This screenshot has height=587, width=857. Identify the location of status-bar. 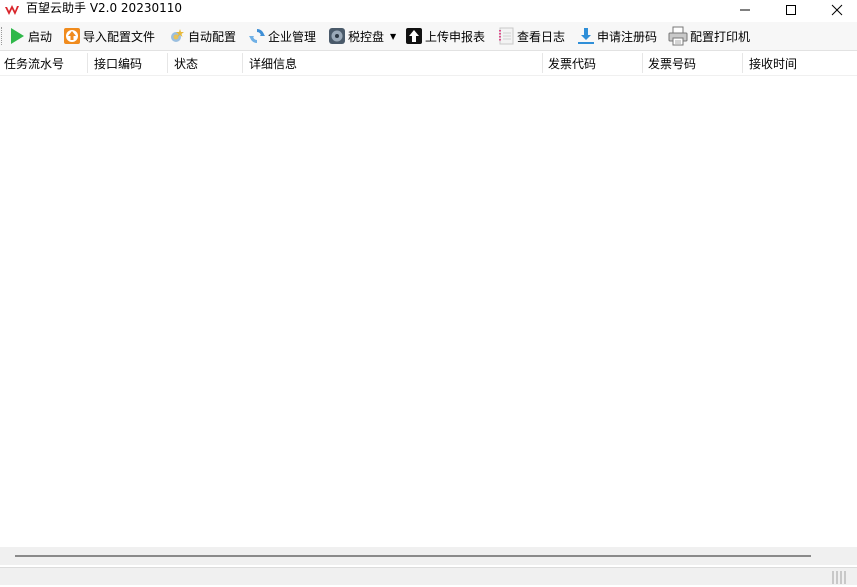
(428, 576).